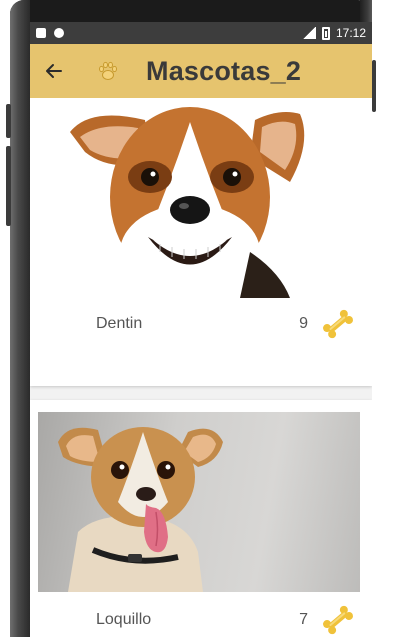 Image resolution: width=394 pixels, height=637 pixels. I want to click on pet-card-footer: Loquillo 7, so click(201, 618).